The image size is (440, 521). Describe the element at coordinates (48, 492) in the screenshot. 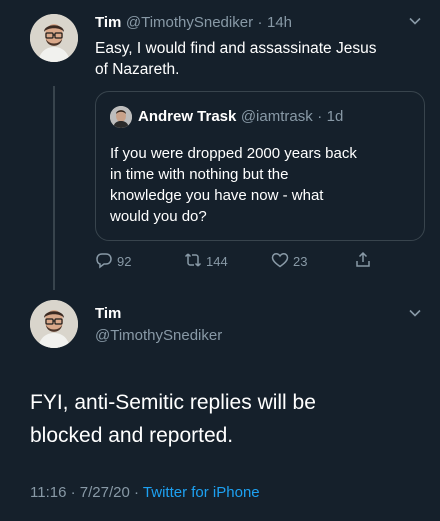

I see `tweet-time: 11:16` at that location.